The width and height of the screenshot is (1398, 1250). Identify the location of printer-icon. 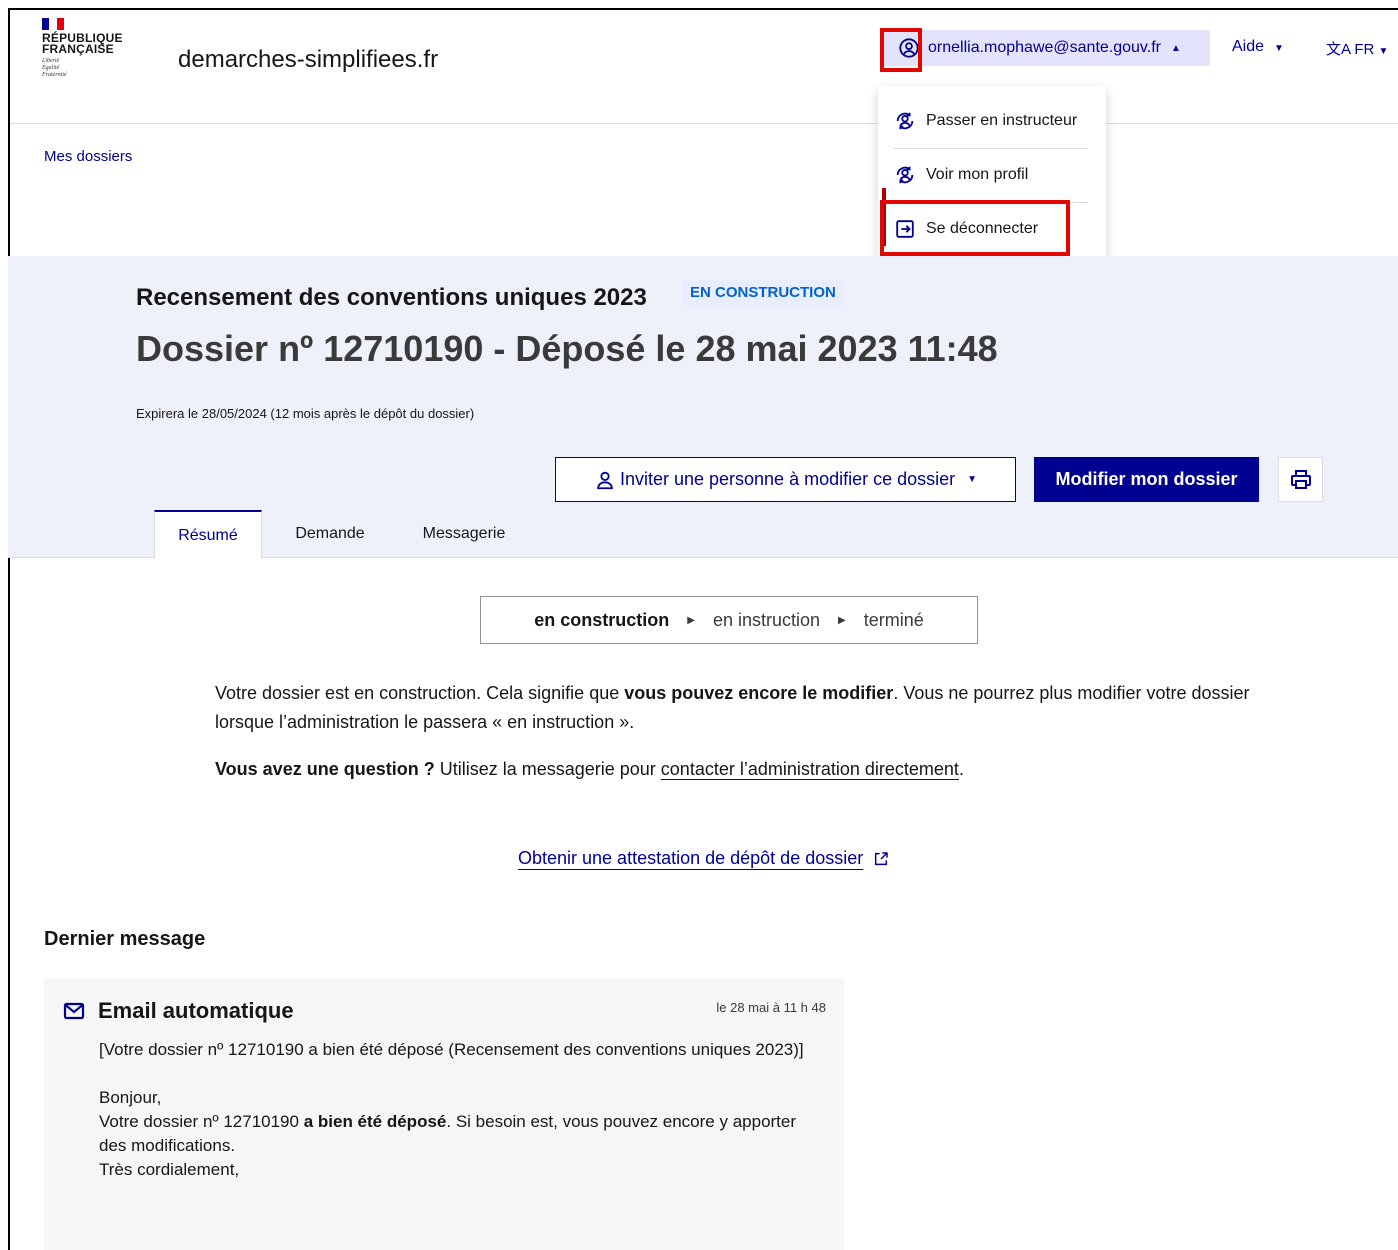
(1301, 480).